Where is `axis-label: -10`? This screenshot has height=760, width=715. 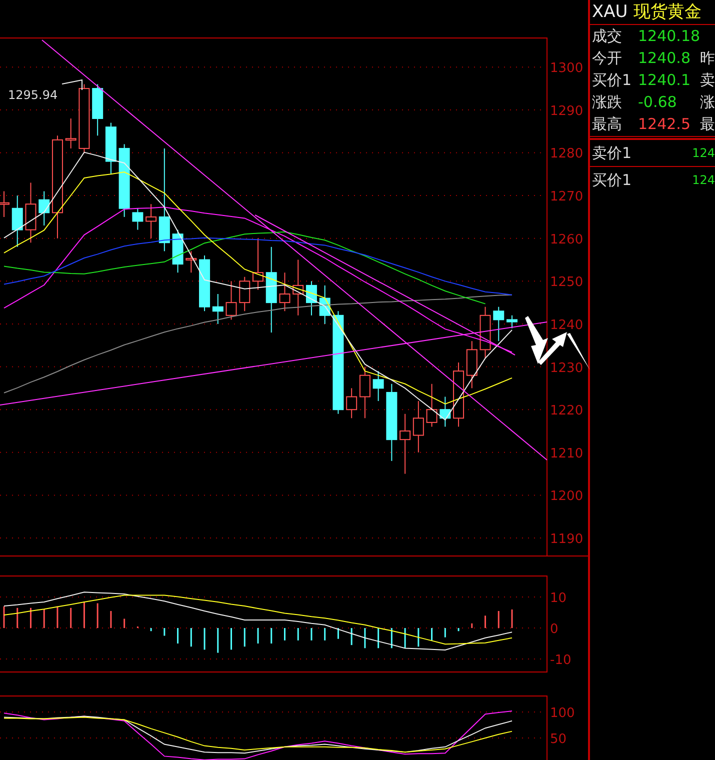 axis-label: -10 is located at coordinates (561, 660).